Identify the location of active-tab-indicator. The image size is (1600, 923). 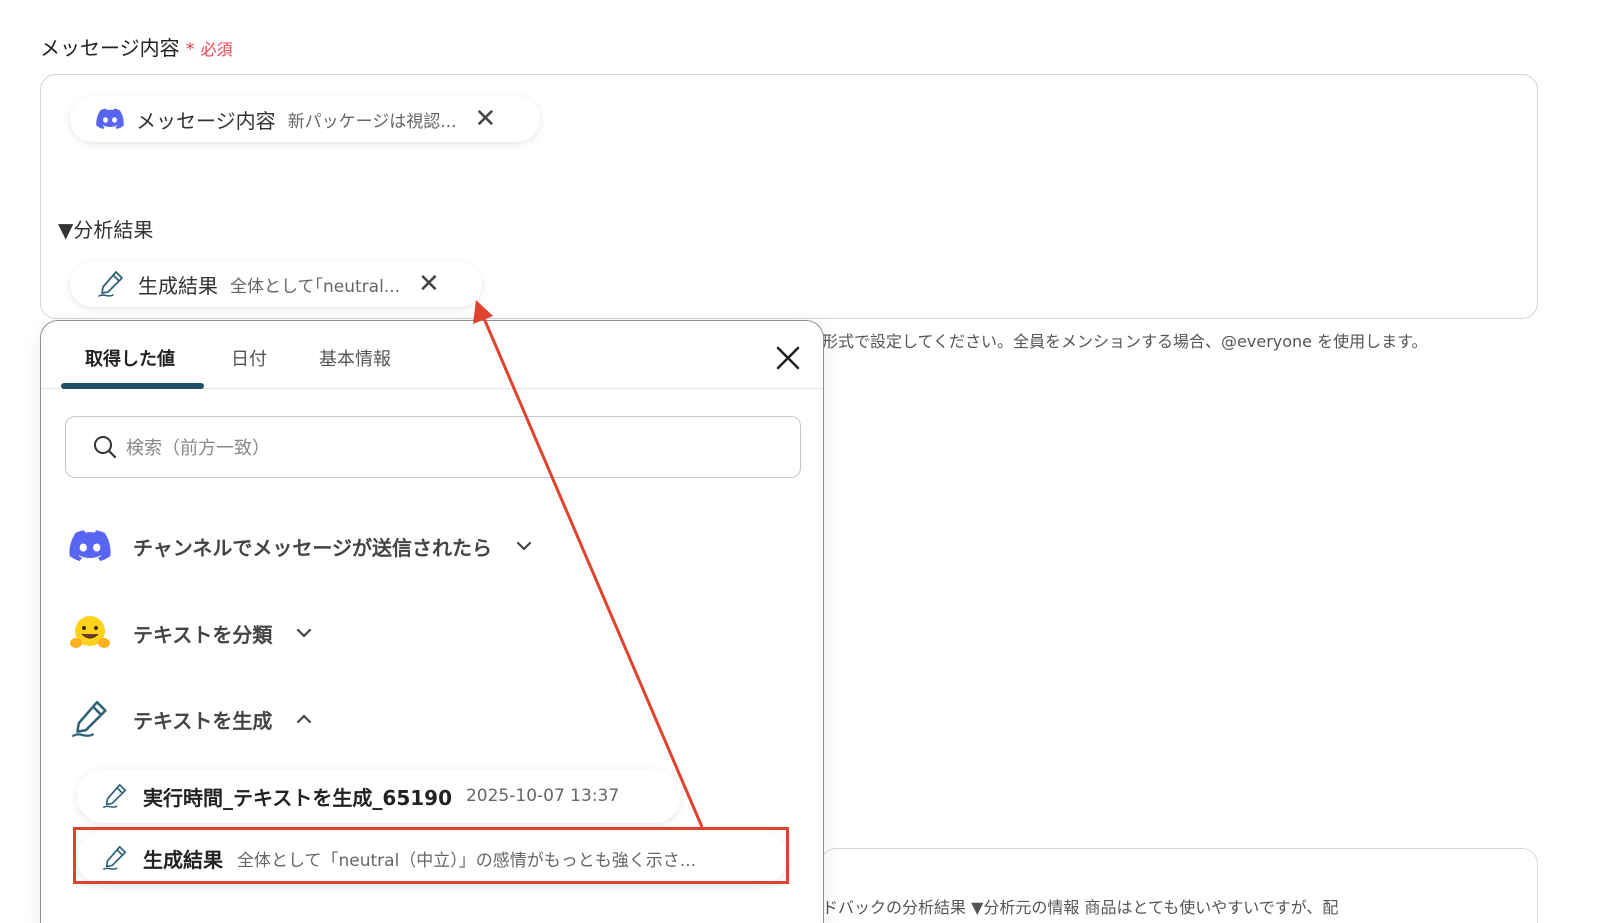
(132, 386).